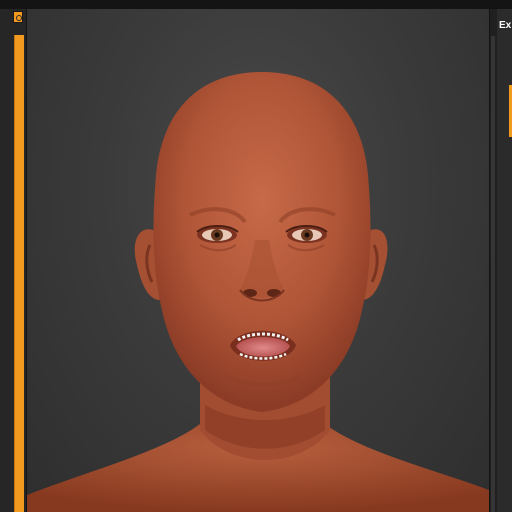 The width and height of the screenshot is (512, 512). I want to click on handle-dot, so click(19, 18).